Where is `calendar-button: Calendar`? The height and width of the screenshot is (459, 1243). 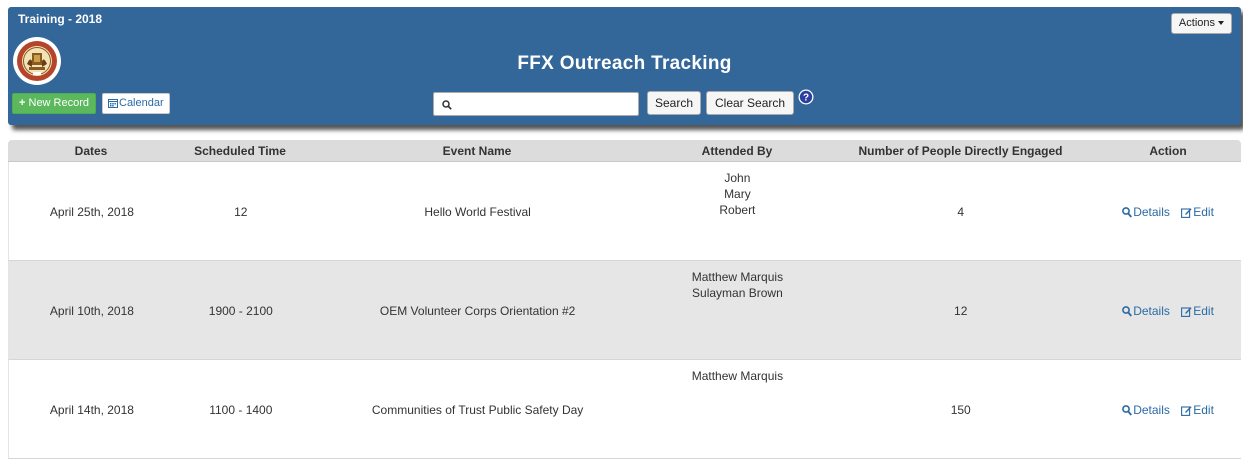
calendar-button: Calendar is located at coordinates (136, 103).